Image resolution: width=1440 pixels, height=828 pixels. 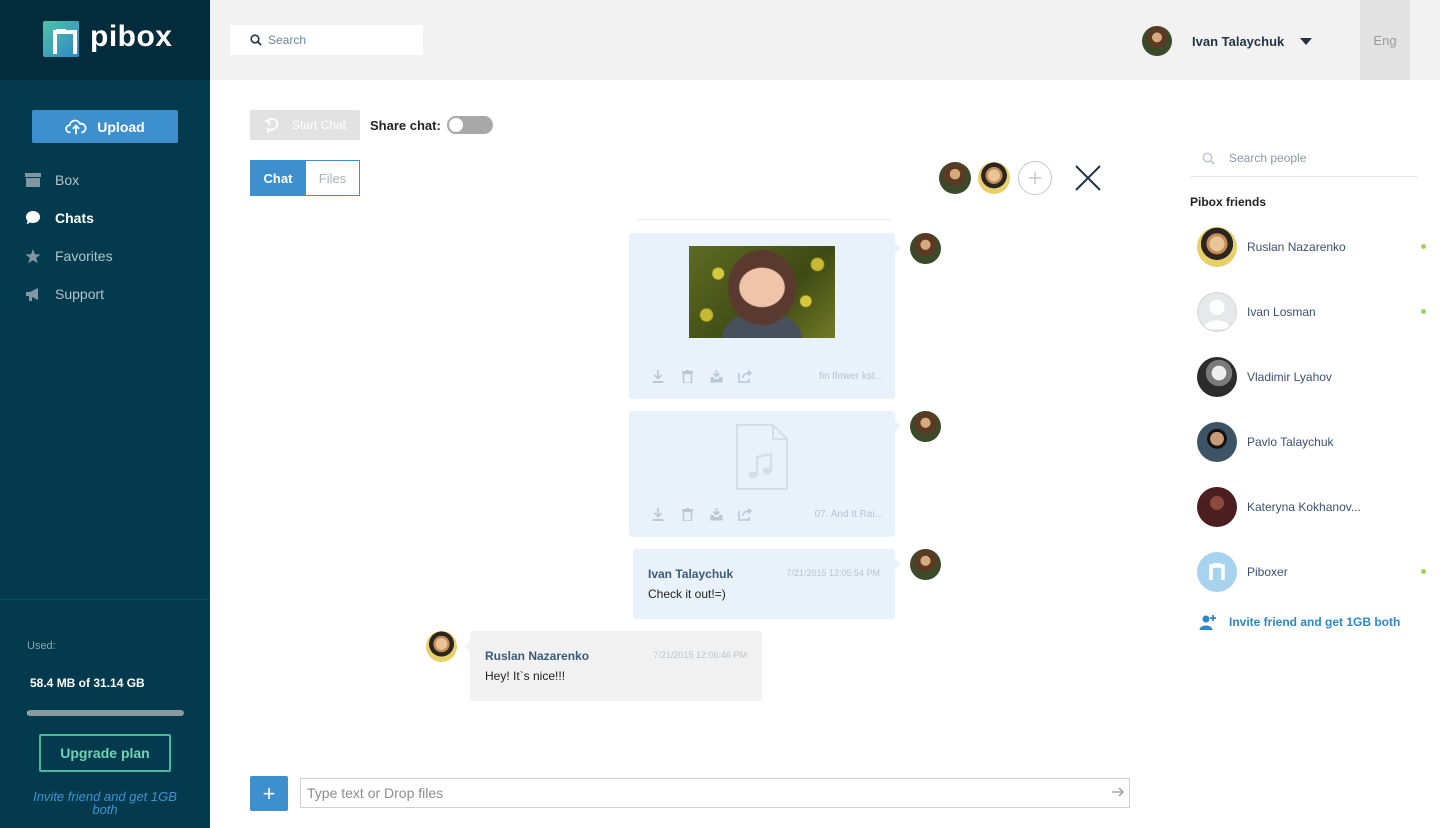 What do you see at coordinates (105, 803) in the screenshot?
I see `sidebar-invite-link: Invite friend and get 1GB both` at bounding box center [105, 803].